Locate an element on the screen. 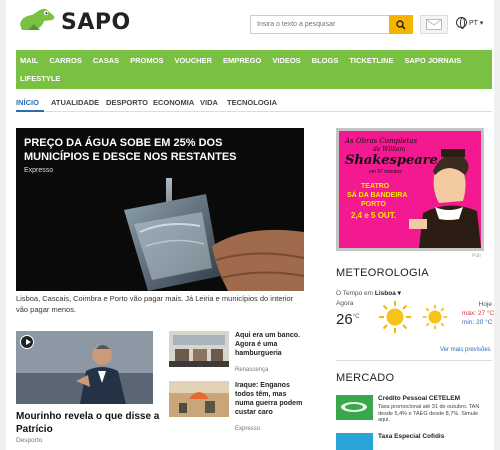  play-icon is located at coordinates (27, 342).